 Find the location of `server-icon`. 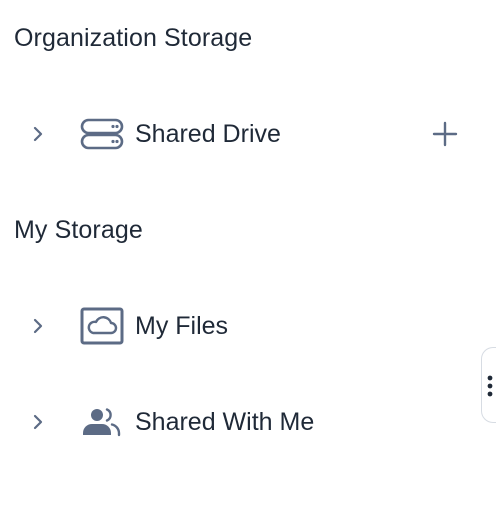

server-icon is located at coordinates (102, 134).